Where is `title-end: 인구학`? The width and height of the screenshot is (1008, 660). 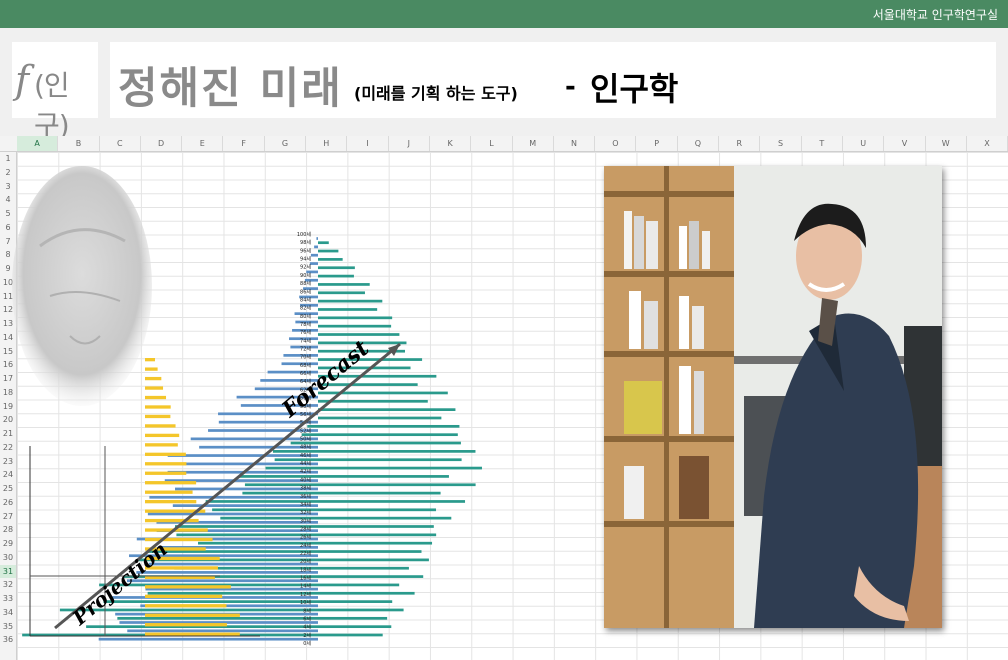 title-end: 인구학 is located at coordinates (634, 89).